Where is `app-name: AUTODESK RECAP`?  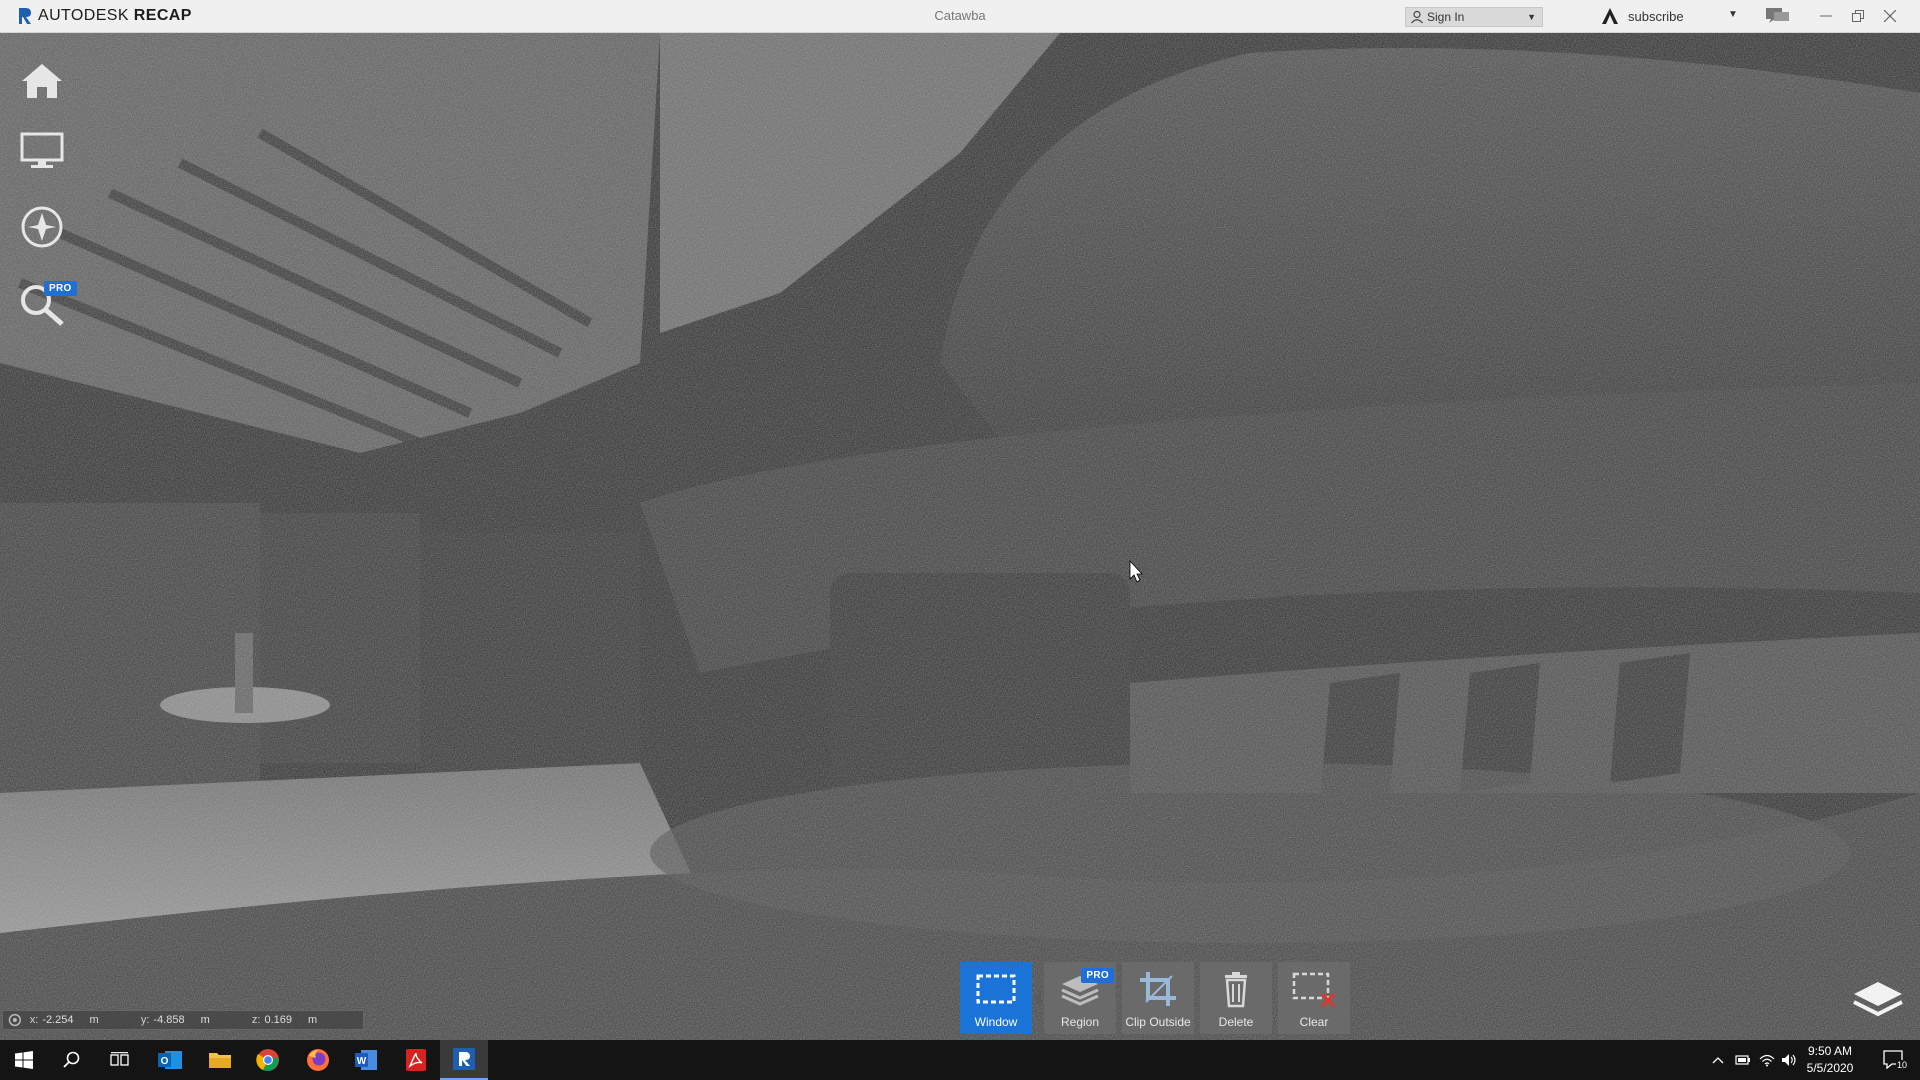 app-name: AUTODESK RECAP is located at coordinates (115, 16).